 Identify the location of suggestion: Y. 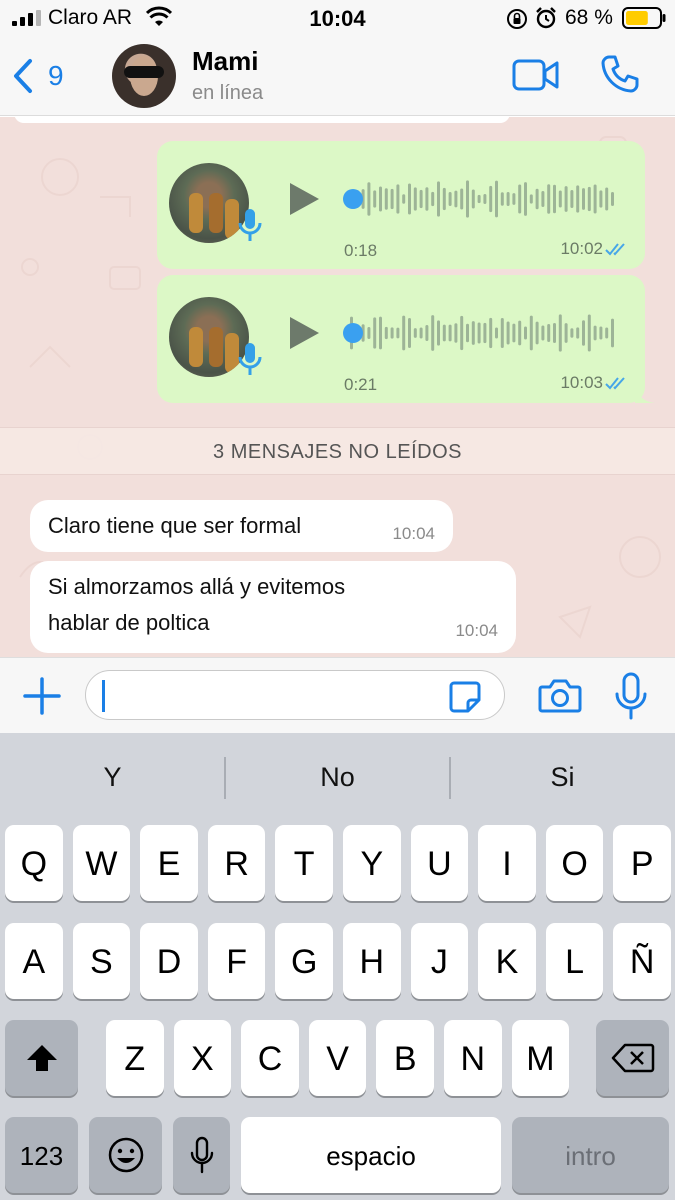
(112, 776).